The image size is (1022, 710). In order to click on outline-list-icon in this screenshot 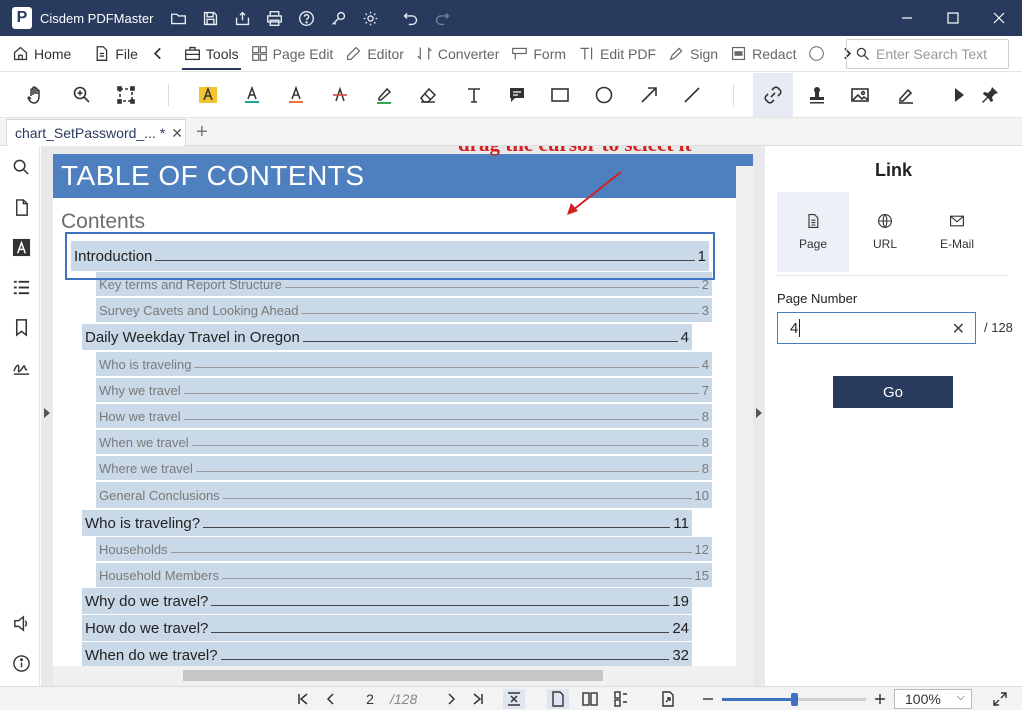, I will do `click(21, 287)`.